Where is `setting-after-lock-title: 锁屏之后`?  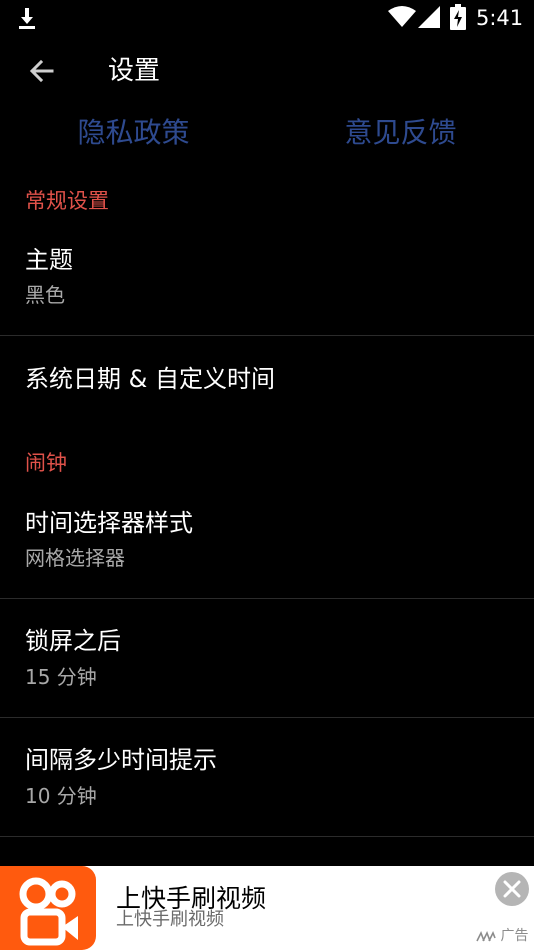 setting-after-lock-title: 锁屏之后 is located at coordinates (73, 641).